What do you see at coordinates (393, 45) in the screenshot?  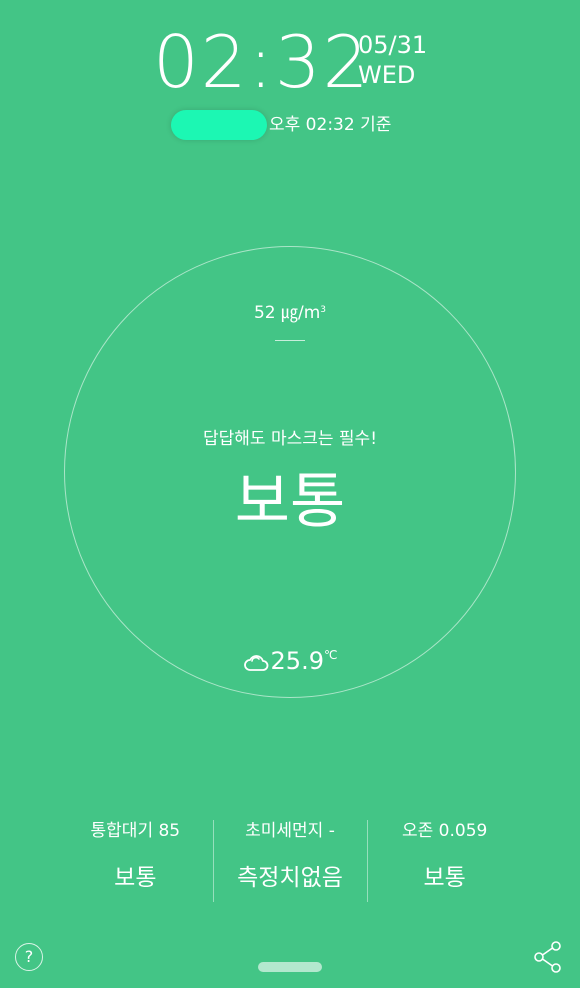 I see `clock-date: 05/31` at bounding box center [393, 45].